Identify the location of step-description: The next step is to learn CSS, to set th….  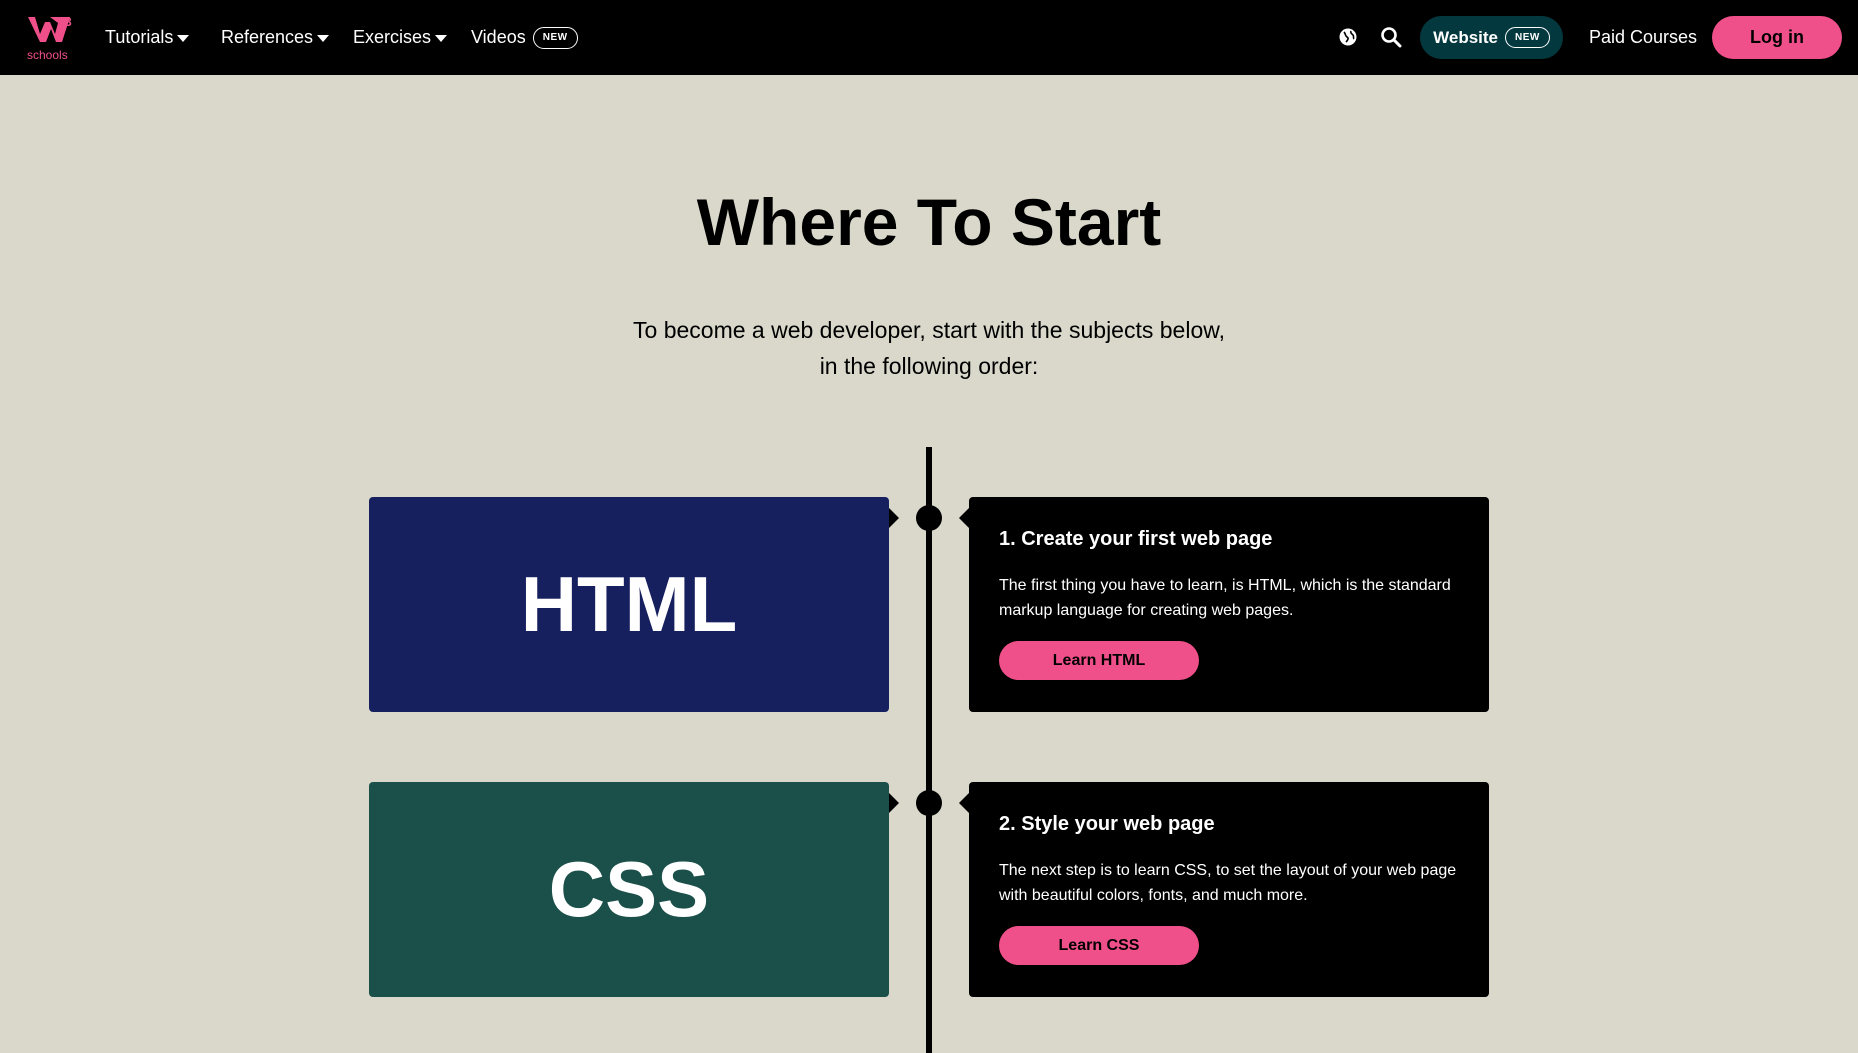
(1228, 883).